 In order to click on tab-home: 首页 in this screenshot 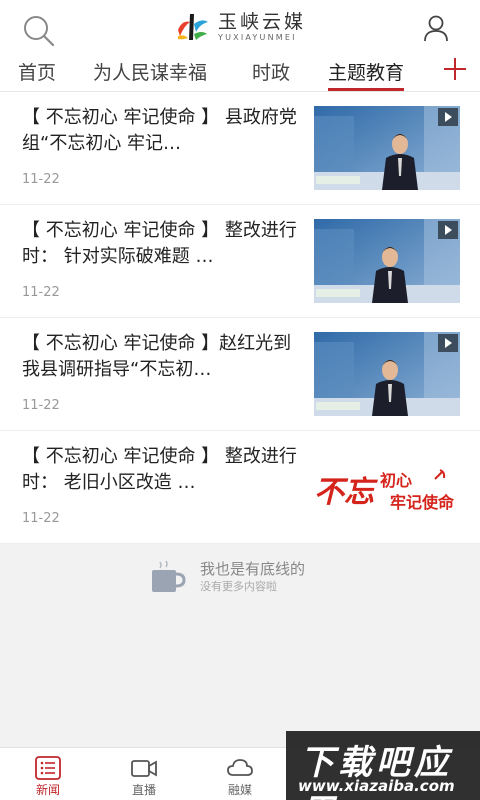, I will do `click(37, 71)`.